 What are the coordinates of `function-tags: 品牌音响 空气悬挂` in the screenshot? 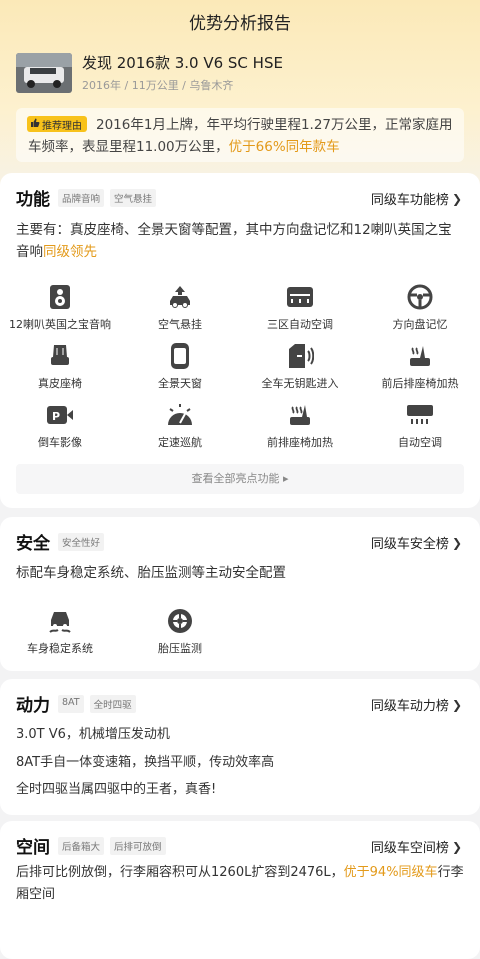 It's located at (107, 198).